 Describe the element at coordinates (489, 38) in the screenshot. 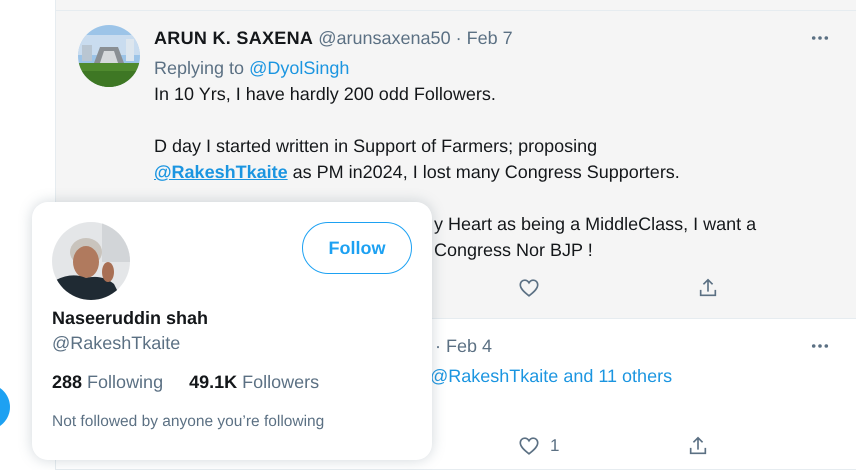

I see `tweet-date: Feb 7` at that location.